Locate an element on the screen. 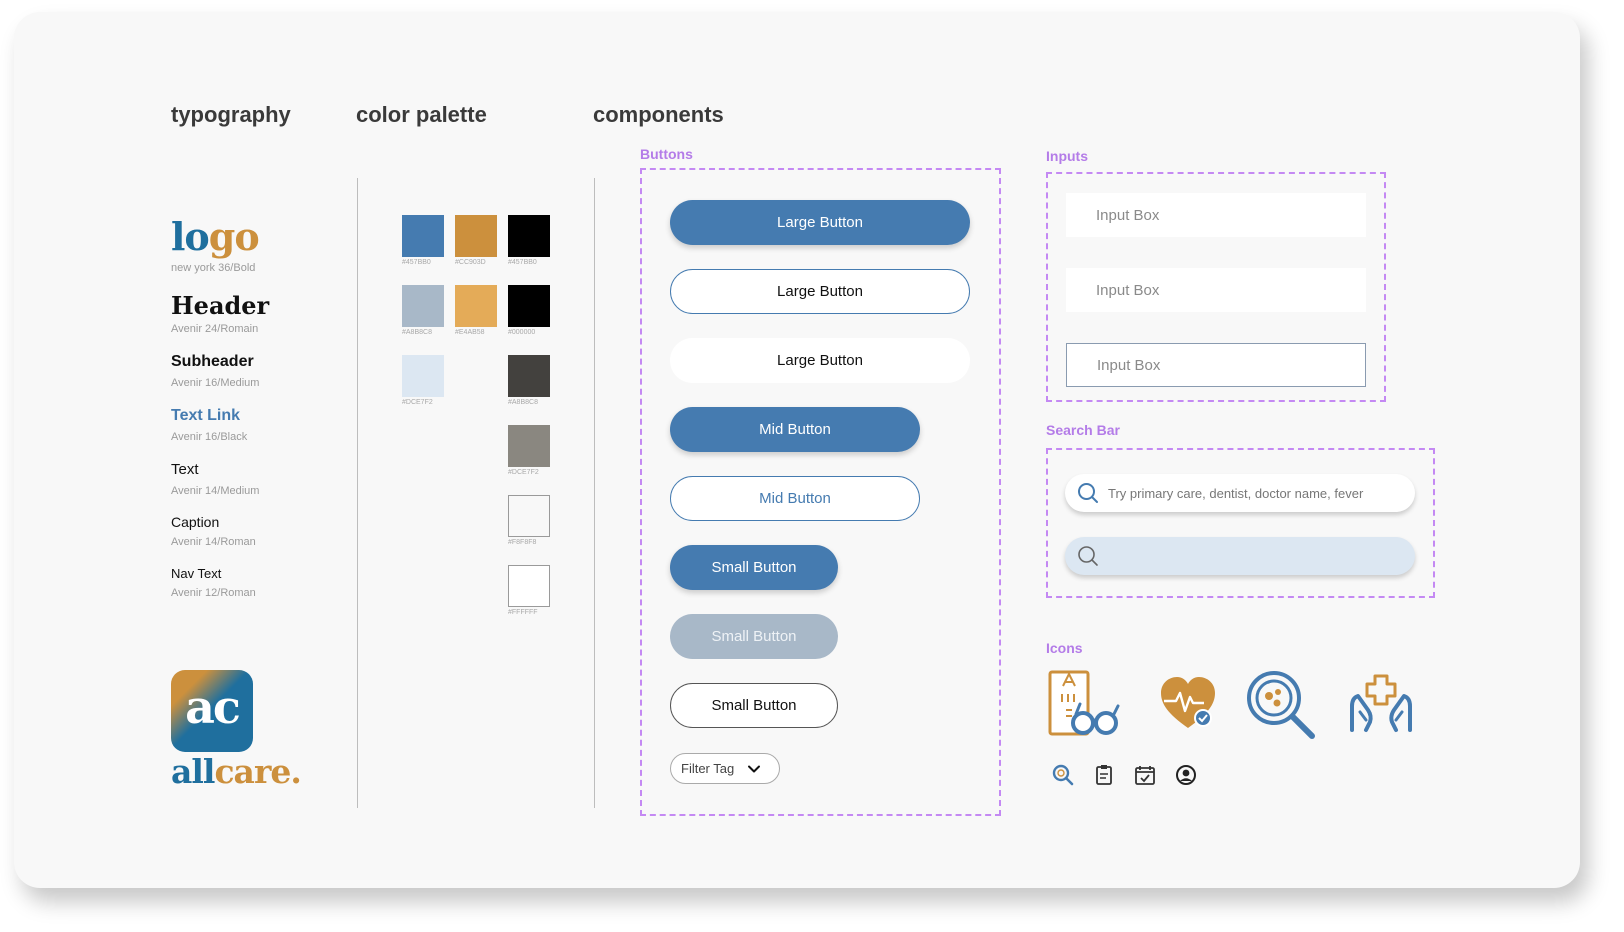 The image size is (1624, 932). heart-pulse-check-icon is located at coordinates (1188, 702).